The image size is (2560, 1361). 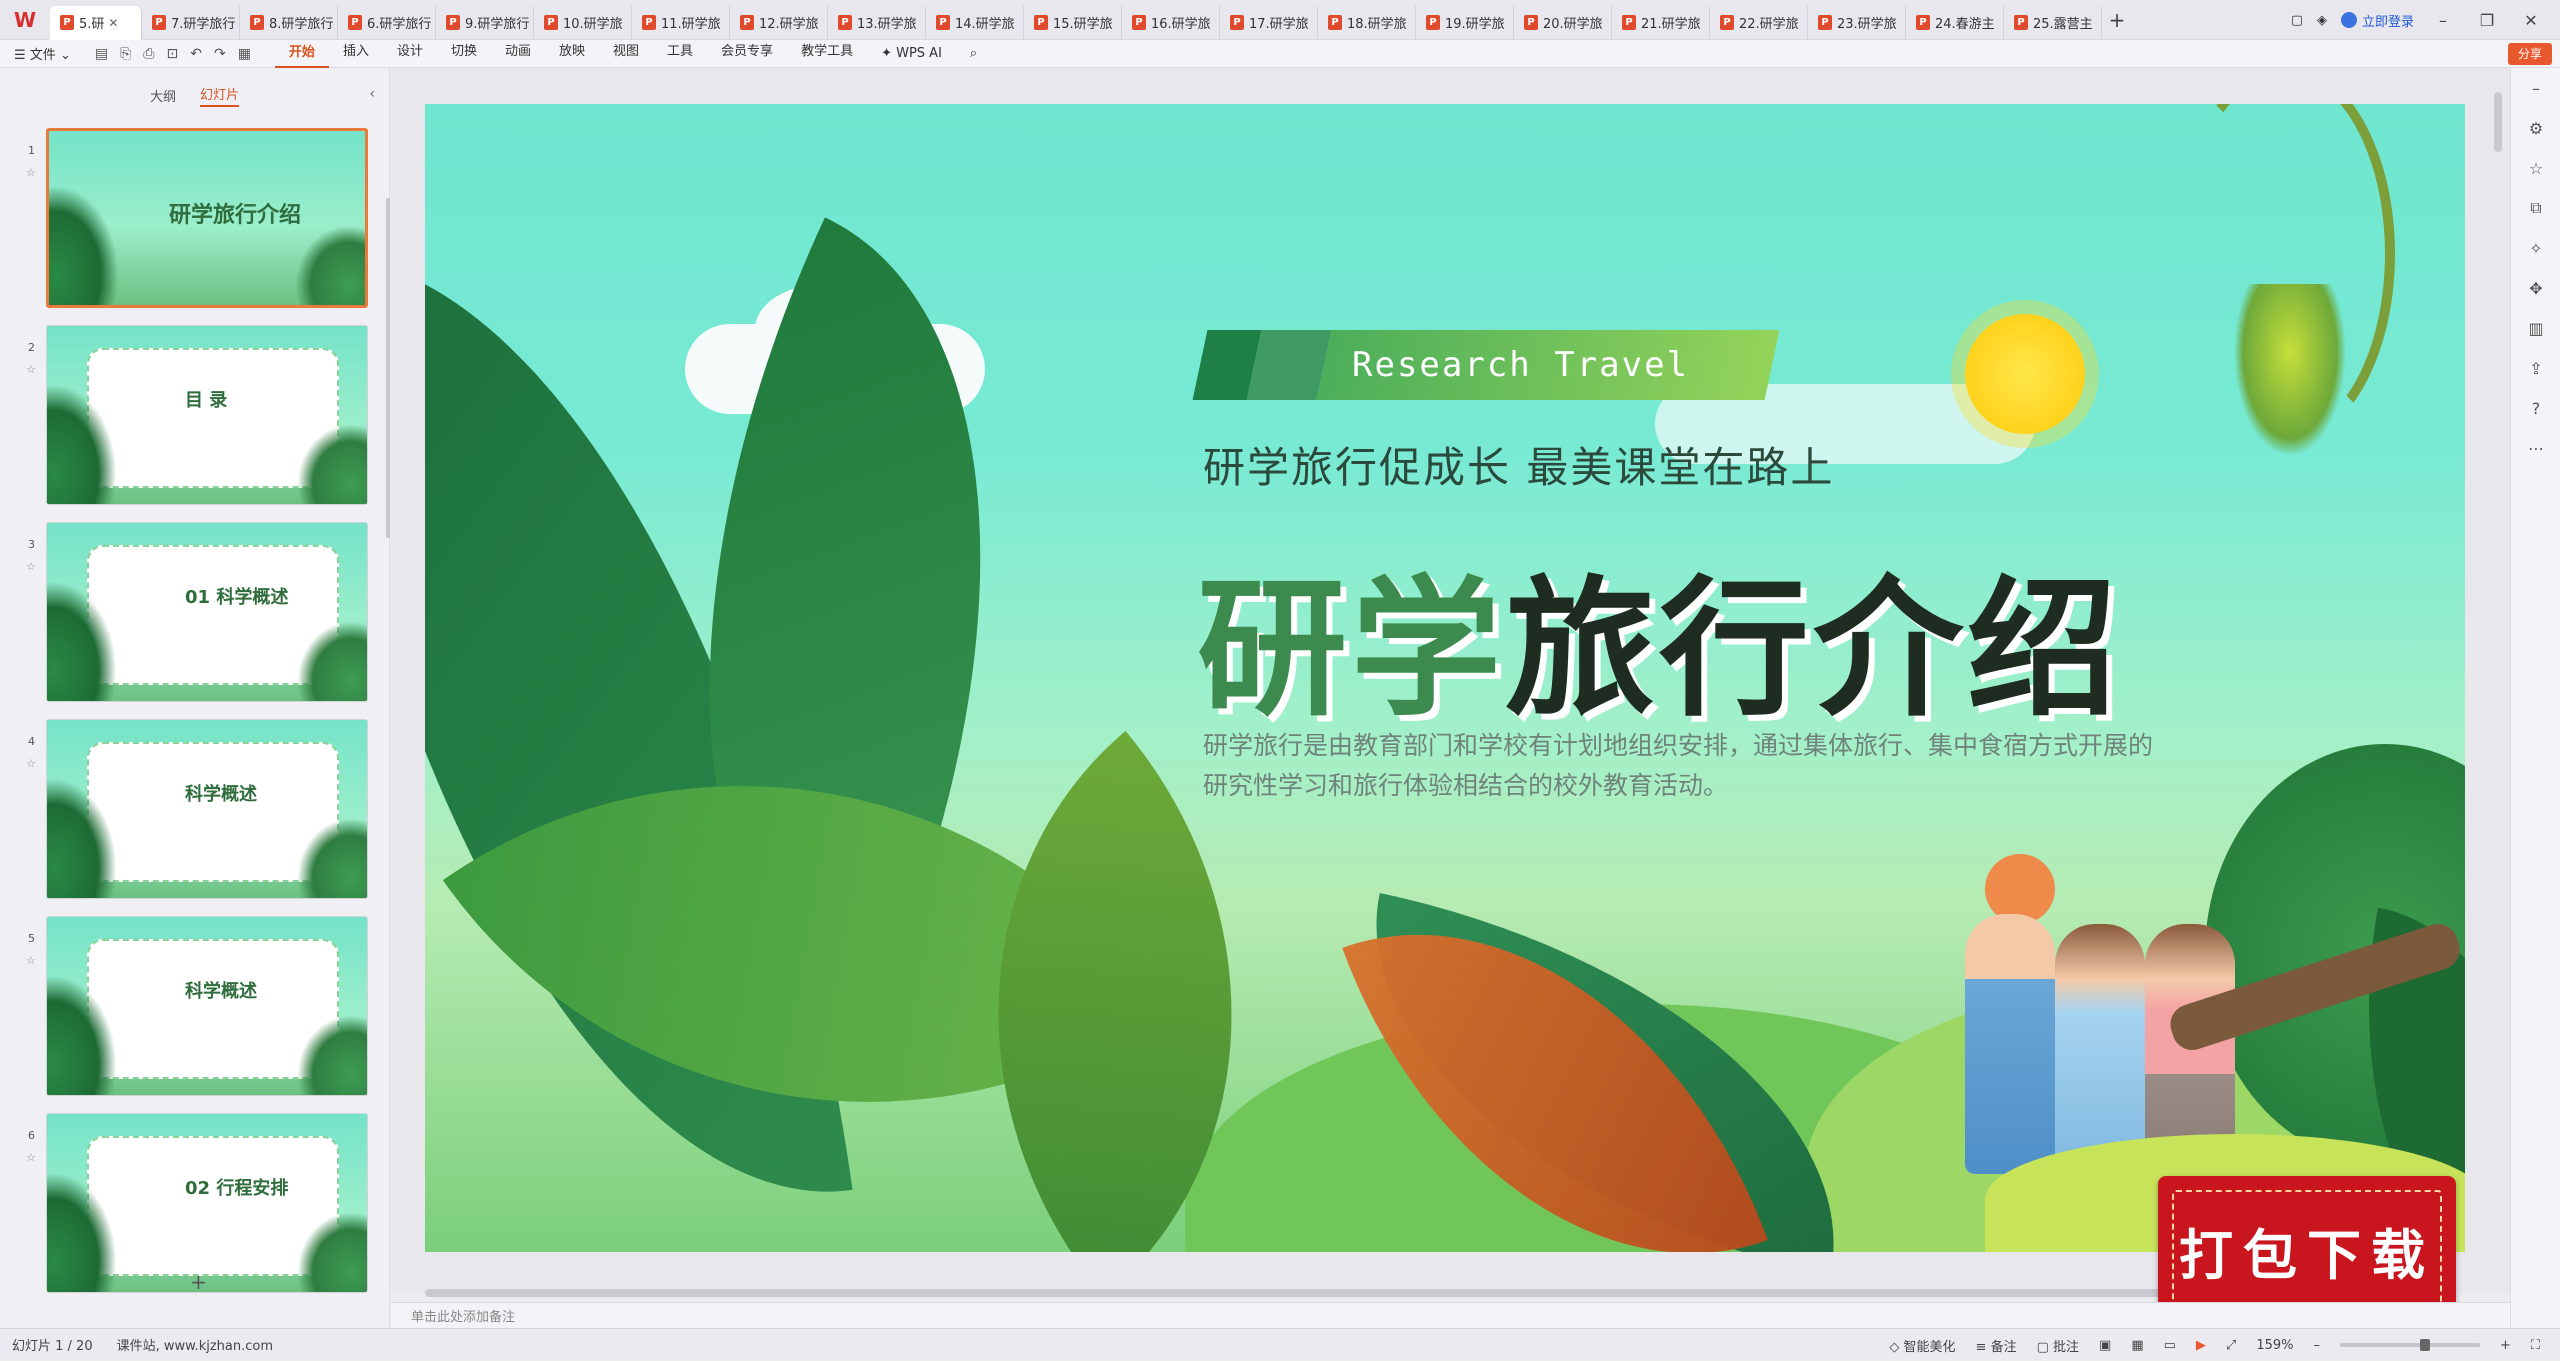 What do you see at coordinates (2535, 448) in the screenshot?
I see `more-icon: ⋯` at bounding box center [2535, 448].